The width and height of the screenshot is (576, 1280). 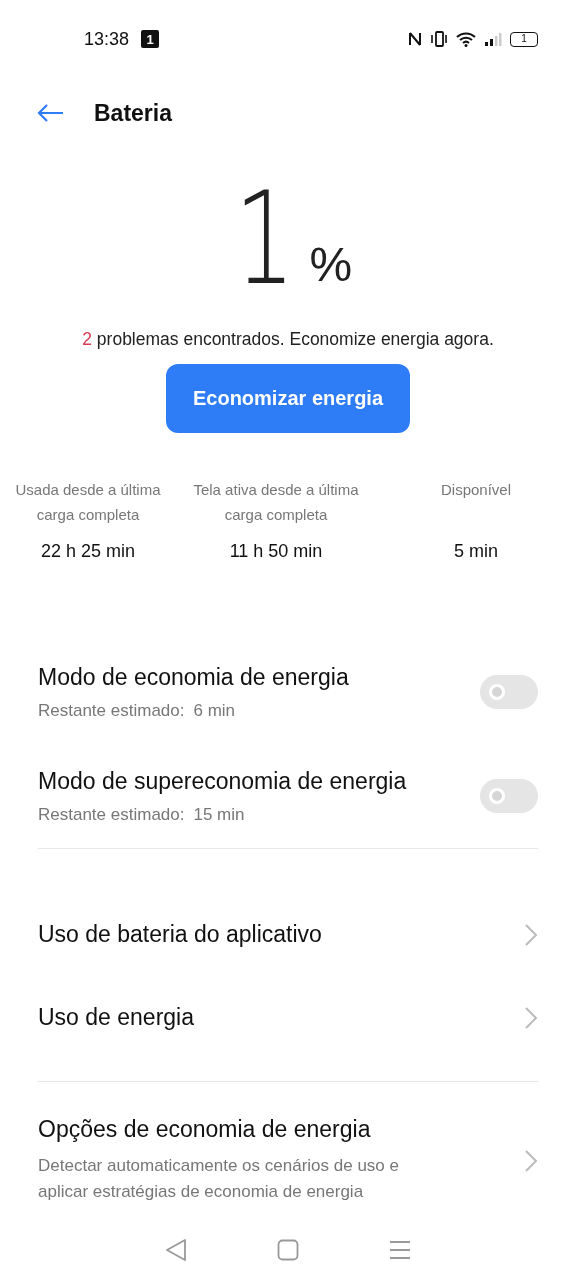 What do you see at coordinates (475, 490) in the screenshot?
I see `stat-label: Disponível` at bounding box center [475, 490].